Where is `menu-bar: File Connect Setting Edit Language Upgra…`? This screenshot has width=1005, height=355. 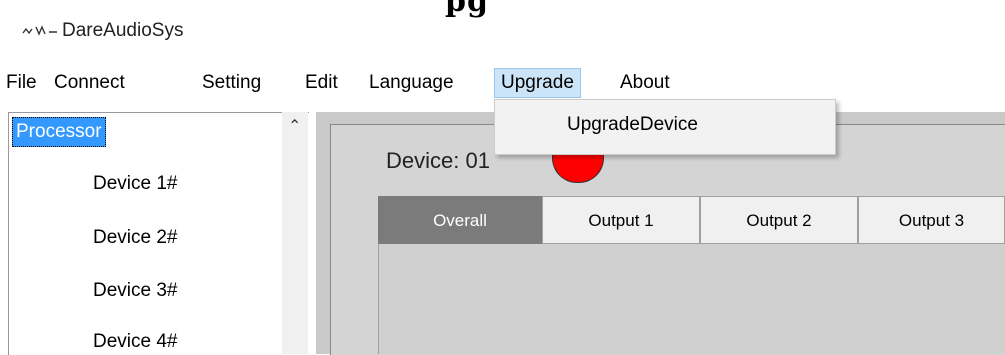
menu-bar: File Connect Setting Edit Language Upgra… is located at coordinates (502, 83).